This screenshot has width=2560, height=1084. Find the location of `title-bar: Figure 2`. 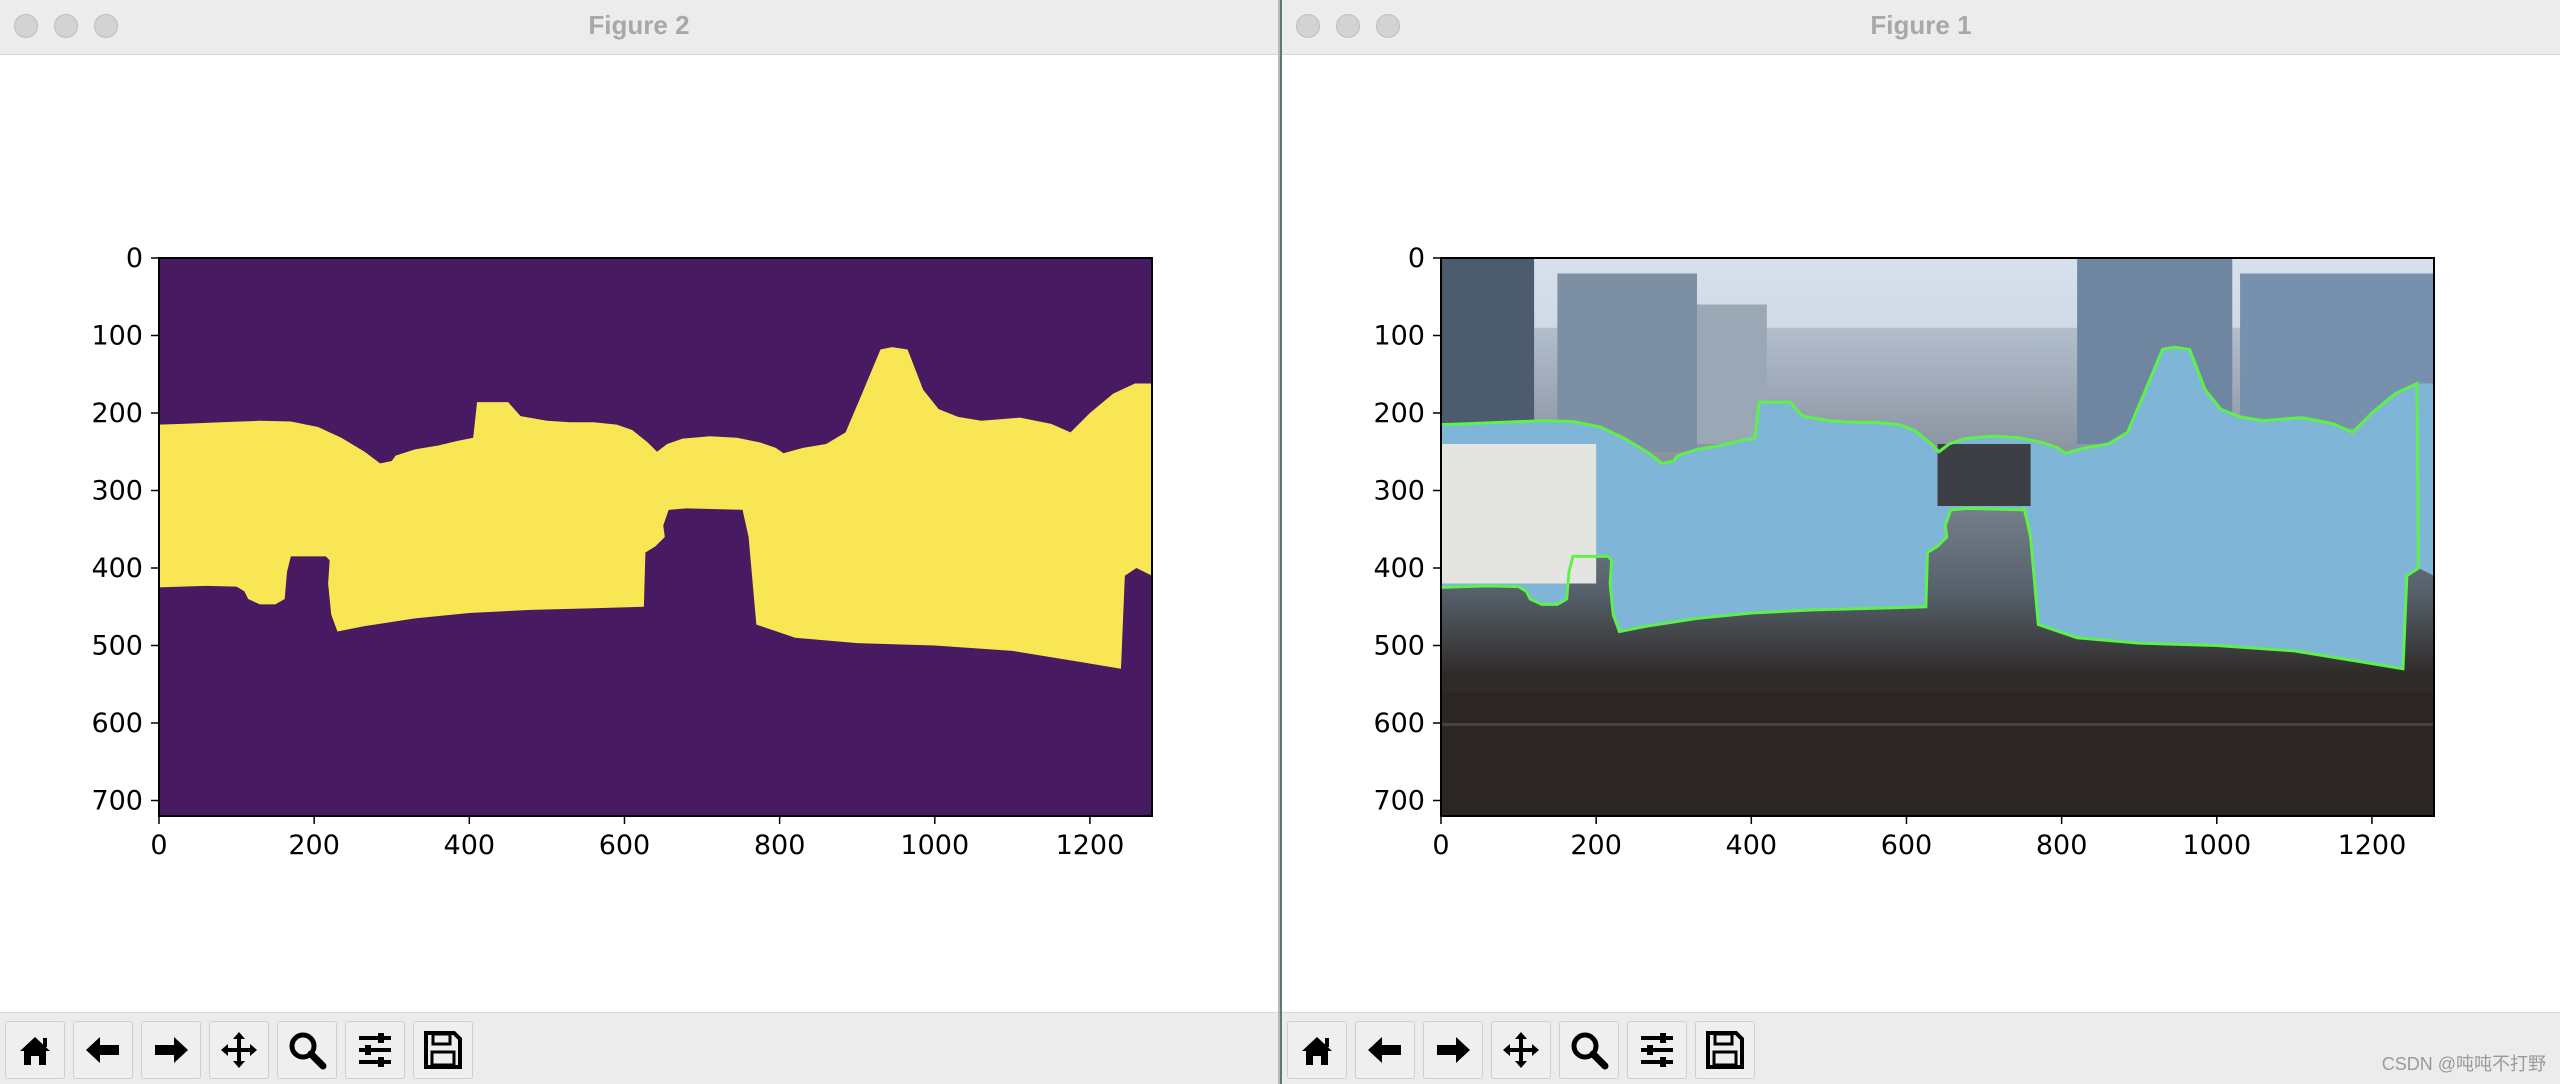

title-bar: Figure 2 is located at coordinates (639, 27).